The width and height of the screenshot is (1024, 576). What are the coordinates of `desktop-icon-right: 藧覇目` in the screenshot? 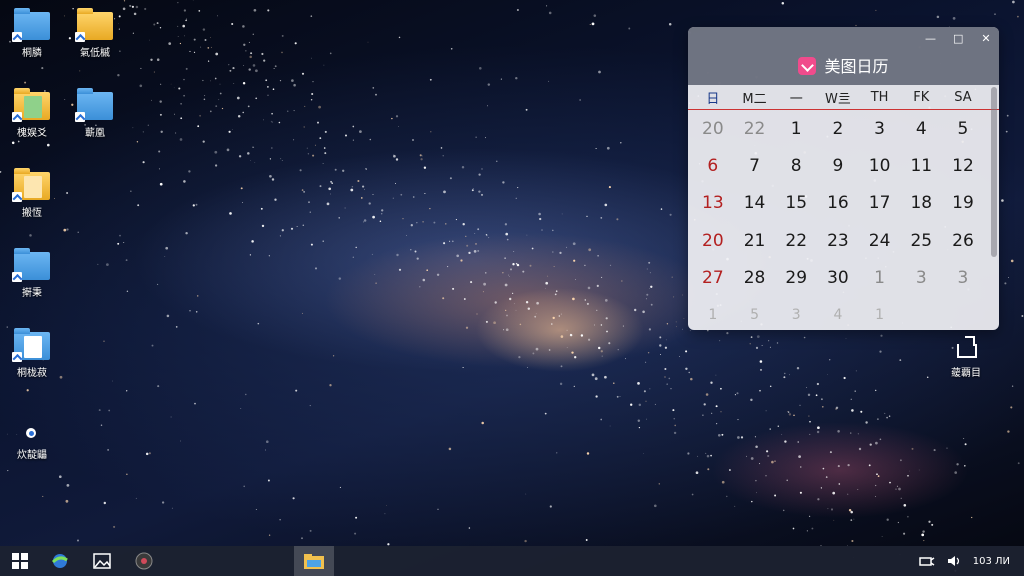 It's located at (966, 357).